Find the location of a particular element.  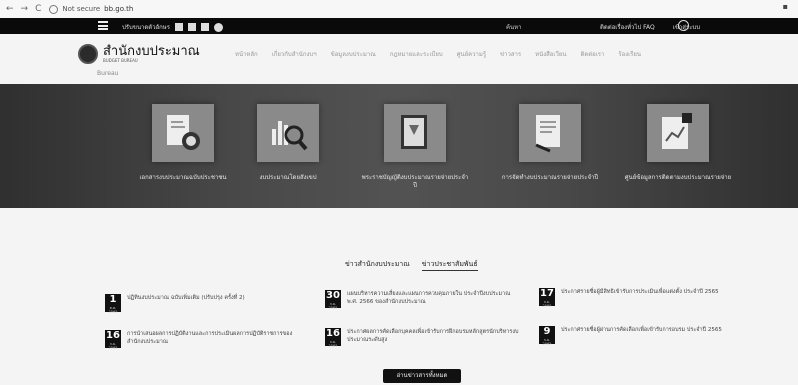

card-label: ศูนย์ข้อมูลการติดตามงบประมาณรายจ่าย is located at coordinates (678, 177).